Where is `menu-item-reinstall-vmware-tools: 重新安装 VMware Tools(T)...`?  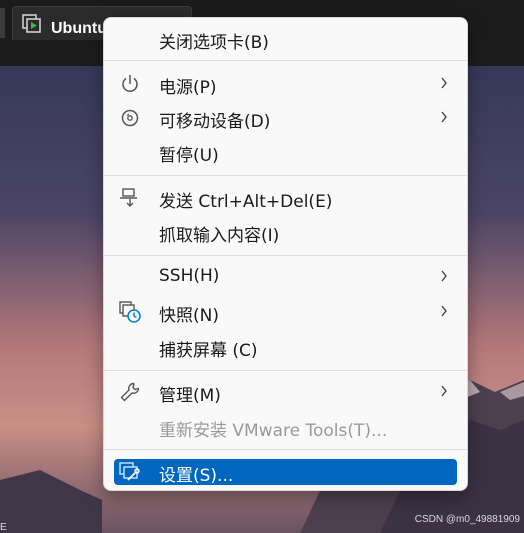 menu-item-reinstall-vmware-tools: 重新安装 VMware Tools(T)... is located at coordinates (285, 427).